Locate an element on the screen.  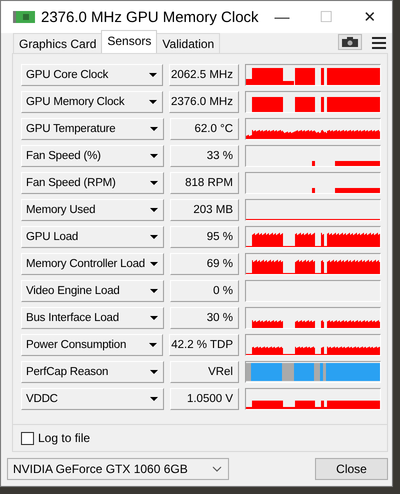
sensor-dropdown: Power Consumption is located at coordinates (92, 345).